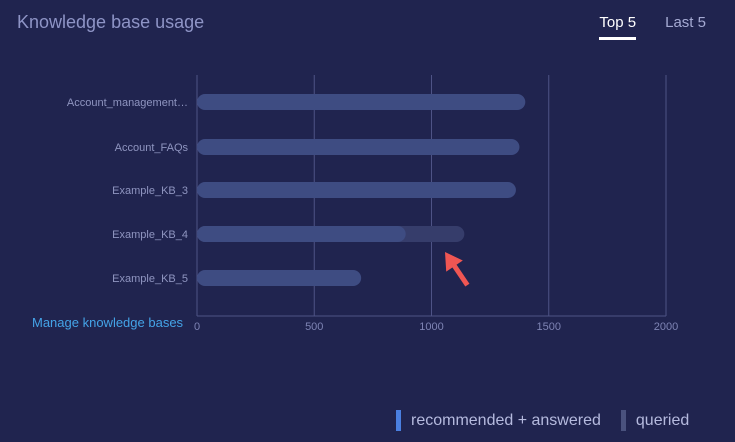 The image size is (735, 442). I want to click on pointer-arrow-icon, so click(457, 269).